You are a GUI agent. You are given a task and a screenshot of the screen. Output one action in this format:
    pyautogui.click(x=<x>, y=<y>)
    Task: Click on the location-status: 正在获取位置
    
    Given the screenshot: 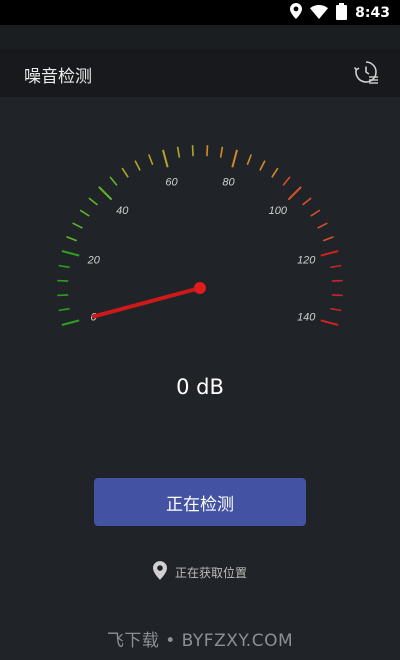 What is the action you would take?
    pyautogui.click(x=200, y=572)
    